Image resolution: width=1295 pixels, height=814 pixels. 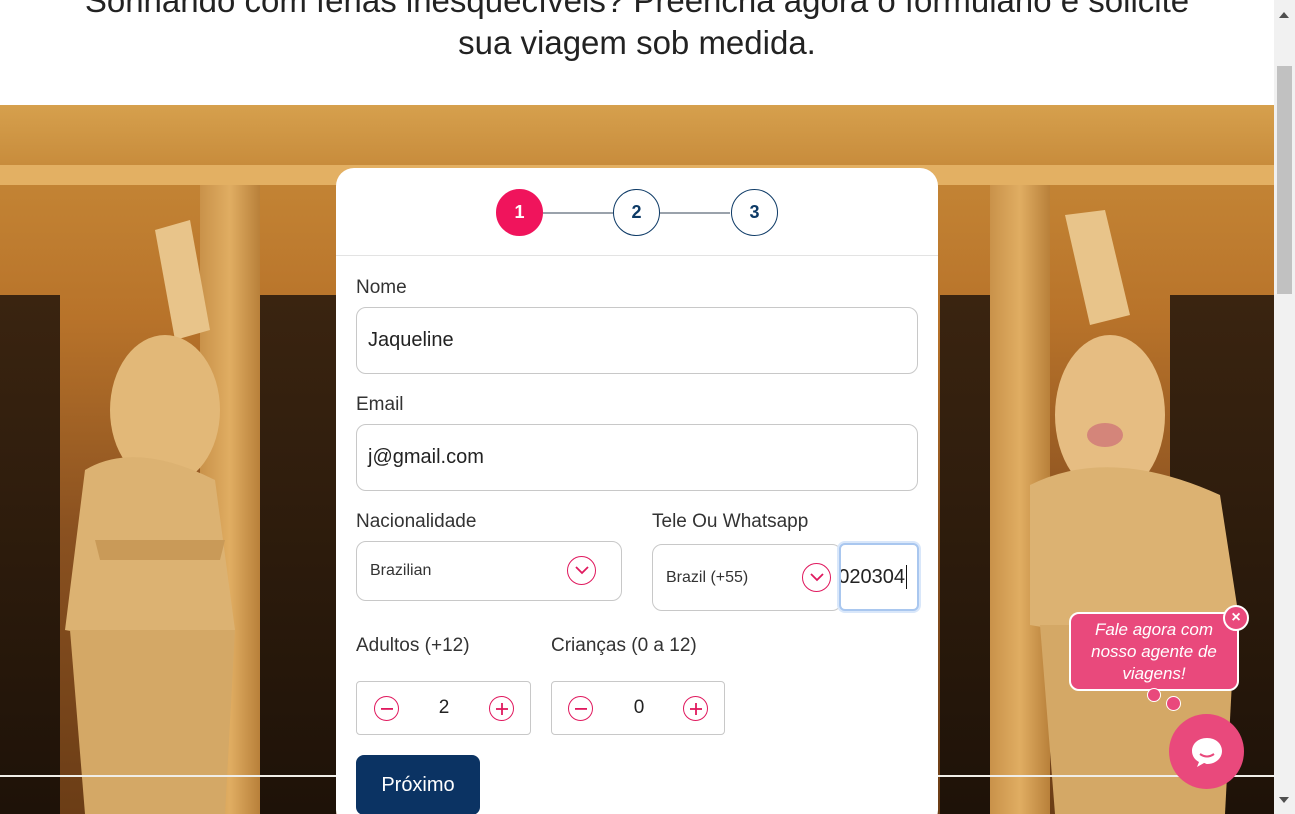 What do you see at coordinates (637, 42) in the screenshot?
I see `heading-line-2: sua viagem sob medida.` at bounding box center [637, 42].